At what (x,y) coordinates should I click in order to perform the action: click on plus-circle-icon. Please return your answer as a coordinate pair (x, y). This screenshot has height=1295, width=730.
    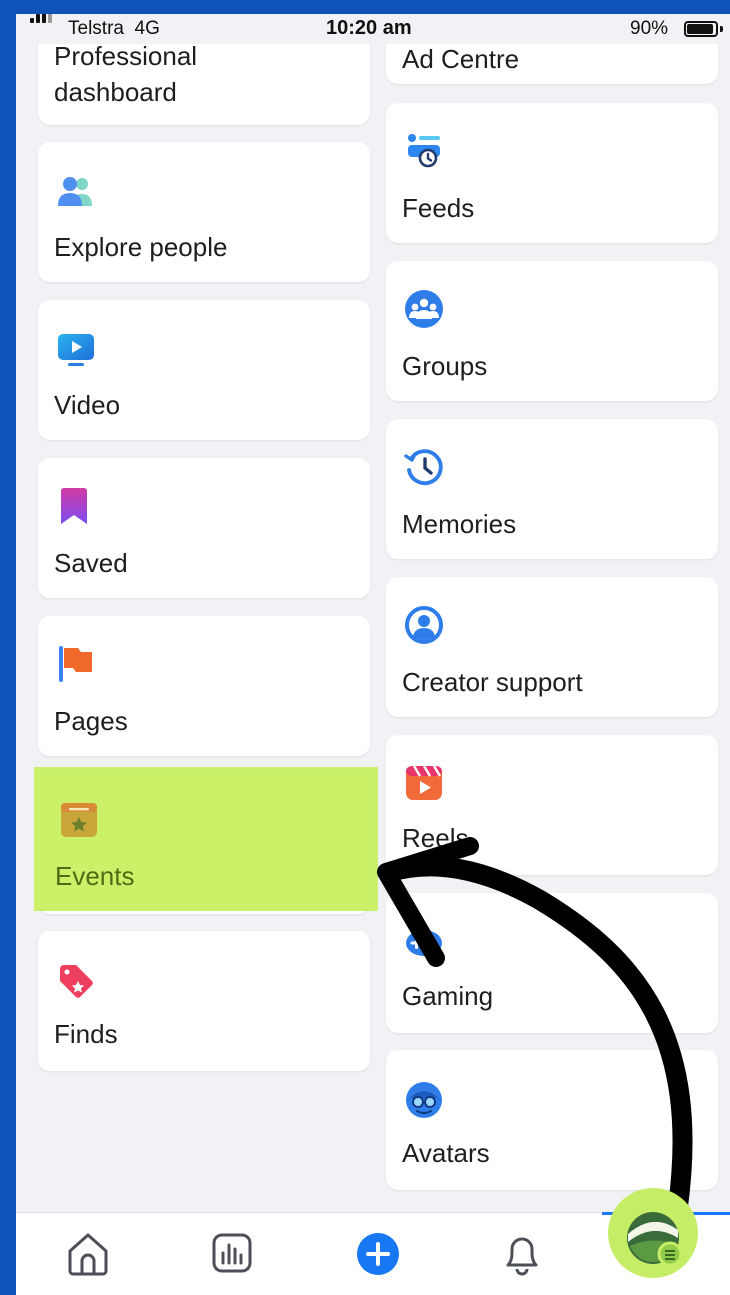
    Looking at the image, I should click on (378, 1254).